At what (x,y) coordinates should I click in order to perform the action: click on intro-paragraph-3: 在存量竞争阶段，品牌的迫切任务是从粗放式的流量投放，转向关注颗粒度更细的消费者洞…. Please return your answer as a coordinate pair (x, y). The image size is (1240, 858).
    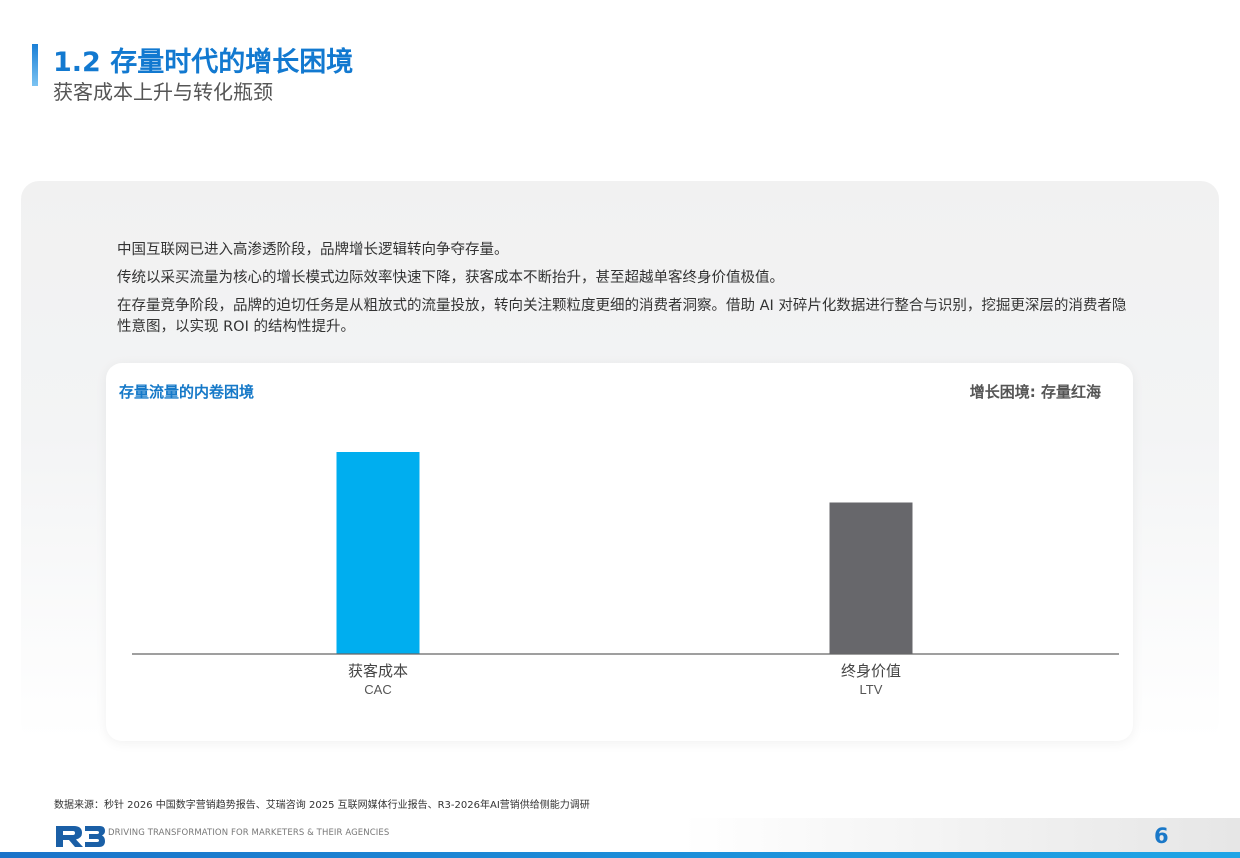
    Looking at the image, I should click on (622, 316).